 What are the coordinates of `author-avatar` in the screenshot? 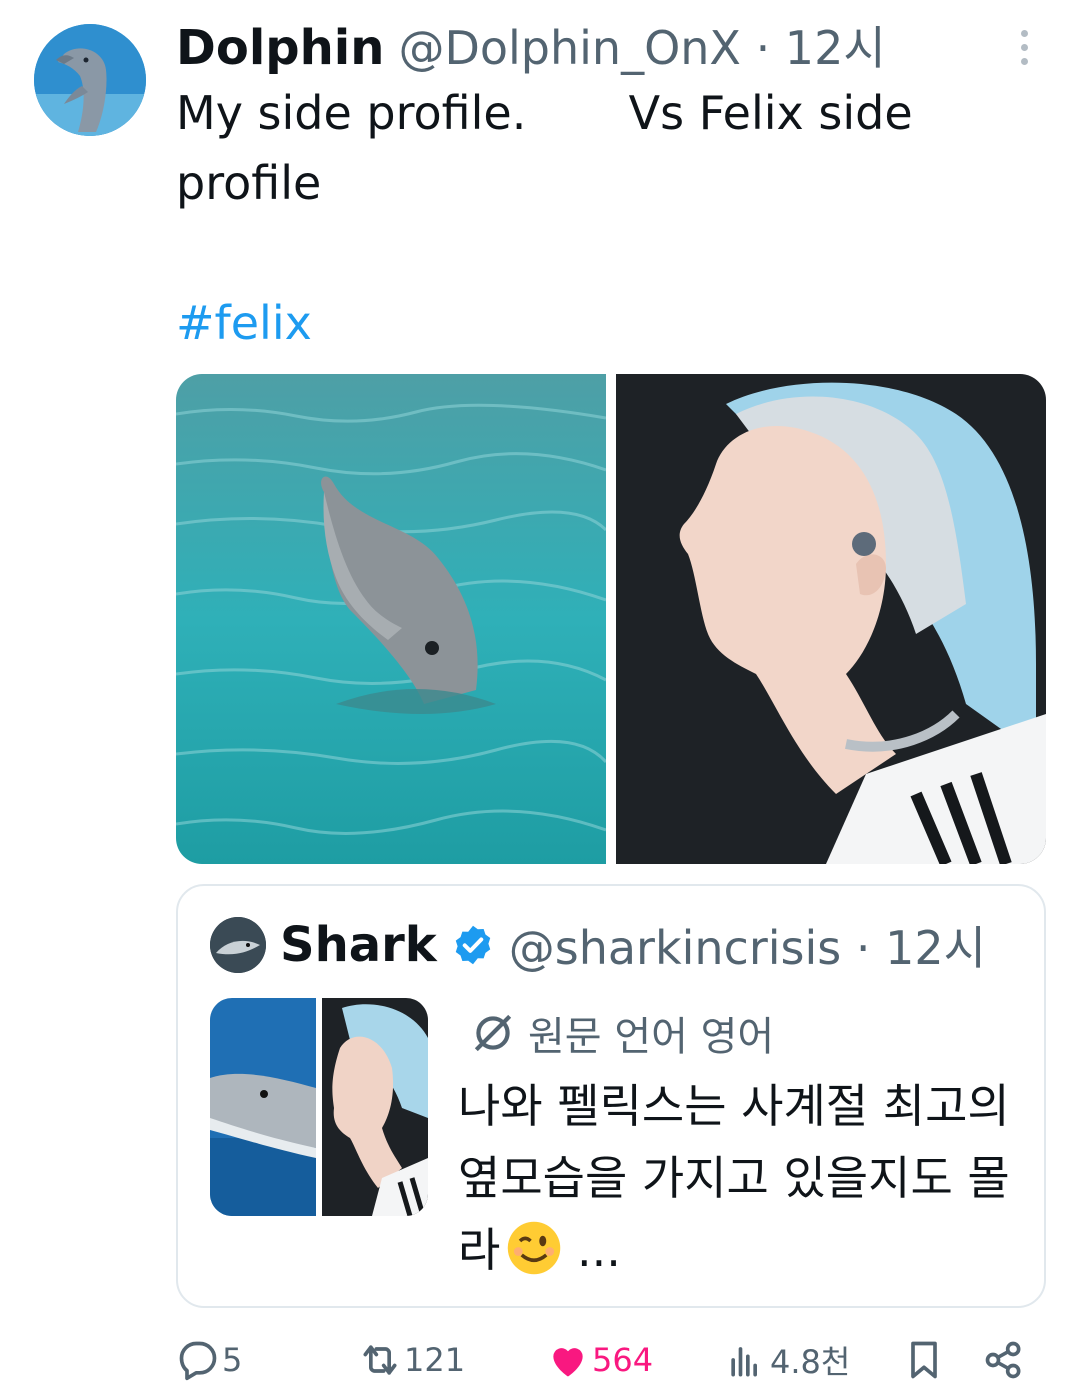 It's located at (90, 80).